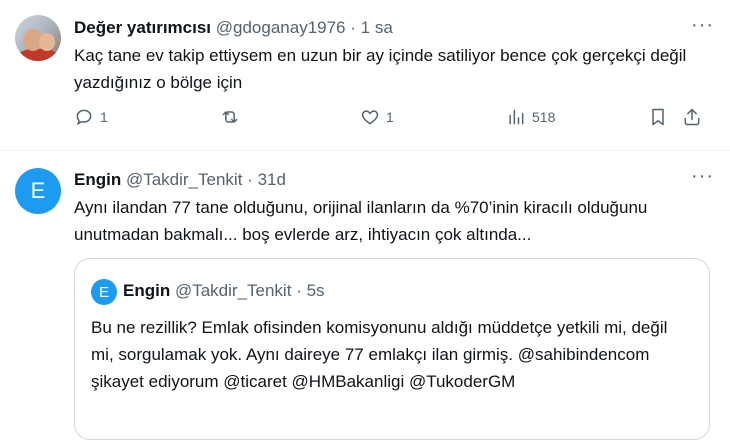 This screenshot has width=730, height=440. I want to click on quoted-user-handle: @Takdir_Tenkit, so click(233, 290).